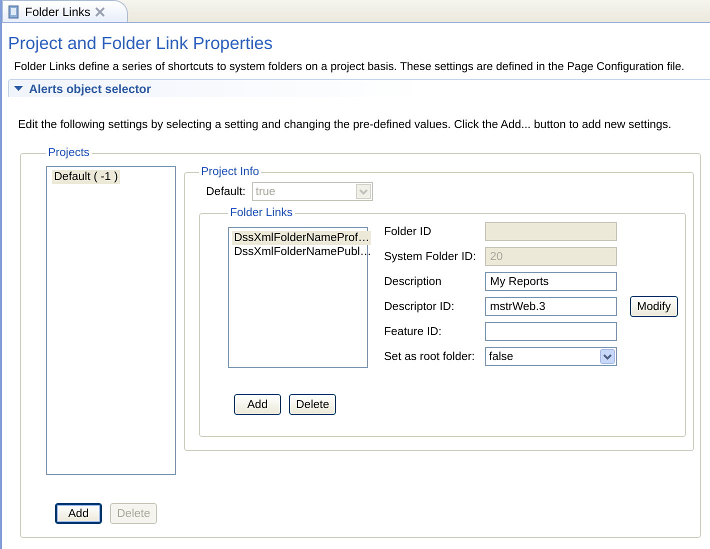 This screenshot has height=549, width=710. I want to click on group-label: Project Info, so click(230, 172).